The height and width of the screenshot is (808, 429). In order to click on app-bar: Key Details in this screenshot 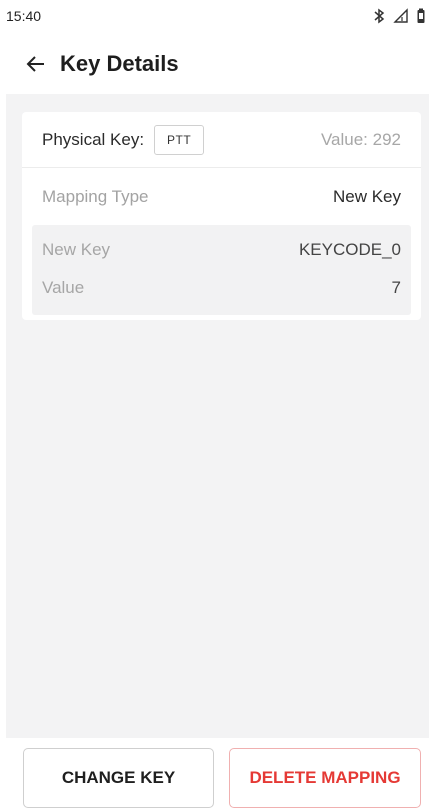, I will do `click(214, 64)`.